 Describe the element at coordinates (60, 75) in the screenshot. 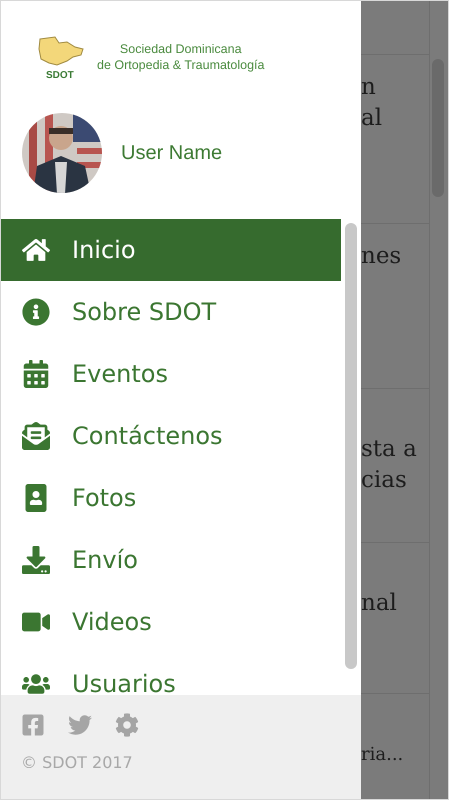

I see `logo-text: SDOT` at that location.